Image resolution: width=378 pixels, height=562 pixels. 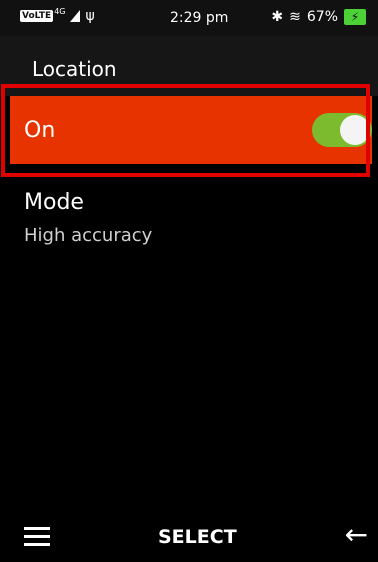 What do you see at coordinates (199, 18) in the screenshot?
I see `status-time: 2:29 pm` at bounding box center [199, 18].